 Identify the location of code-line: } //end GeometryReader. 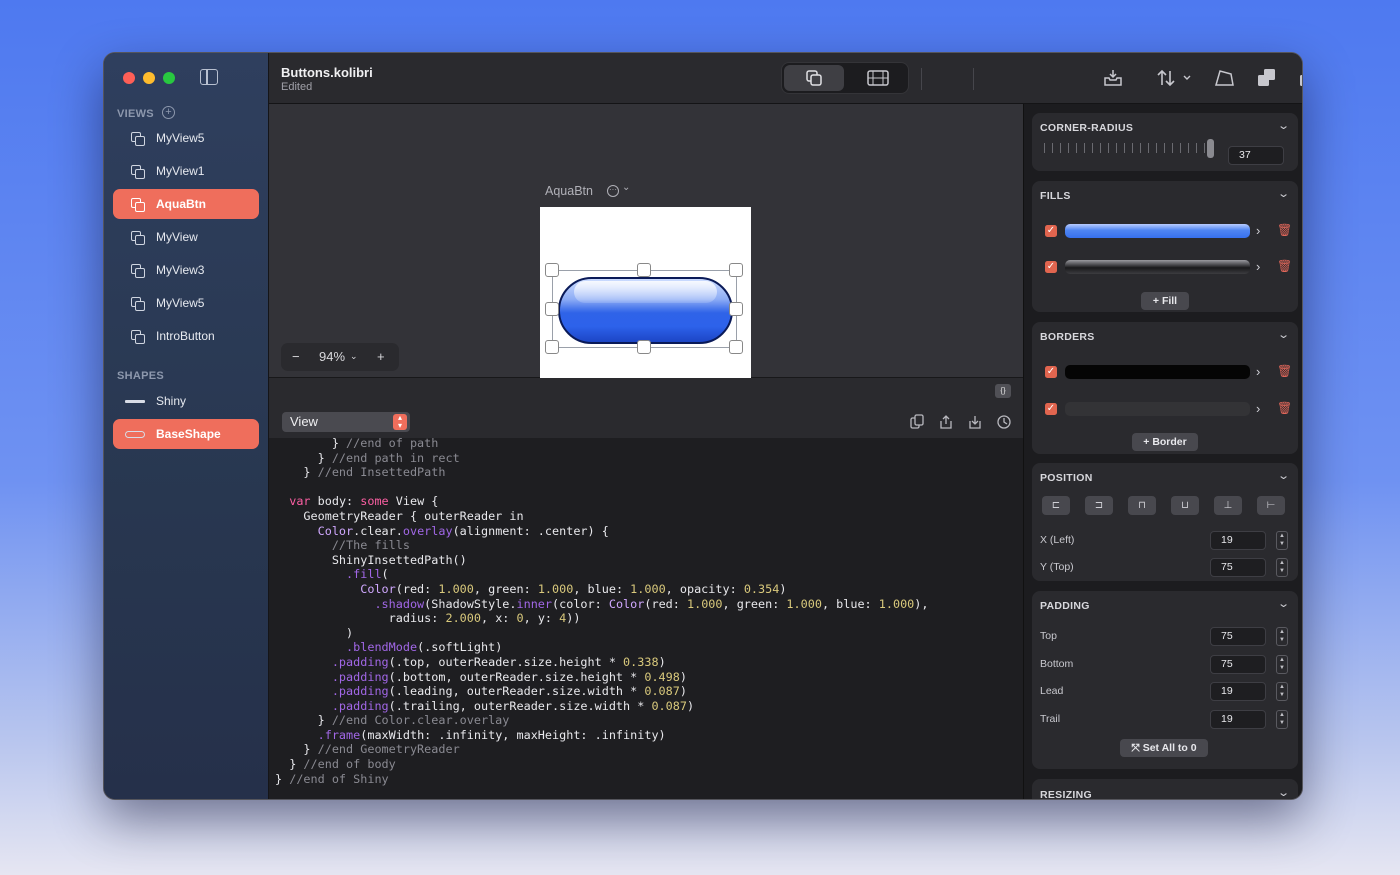
(602, 749).